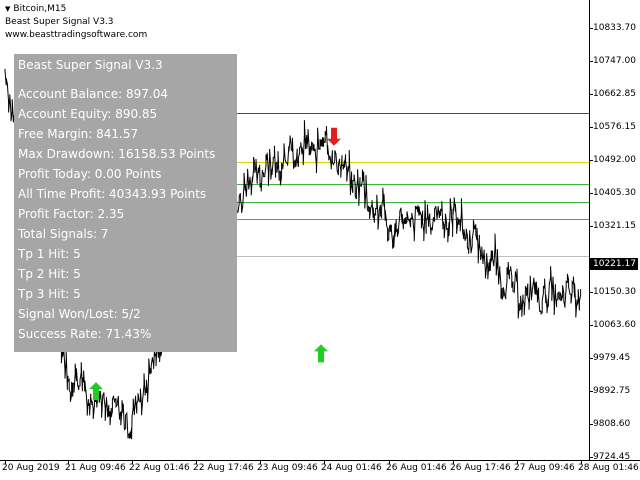  I want to click on indicator-name: Beast Super Signal V3.3, so click(59, 22).